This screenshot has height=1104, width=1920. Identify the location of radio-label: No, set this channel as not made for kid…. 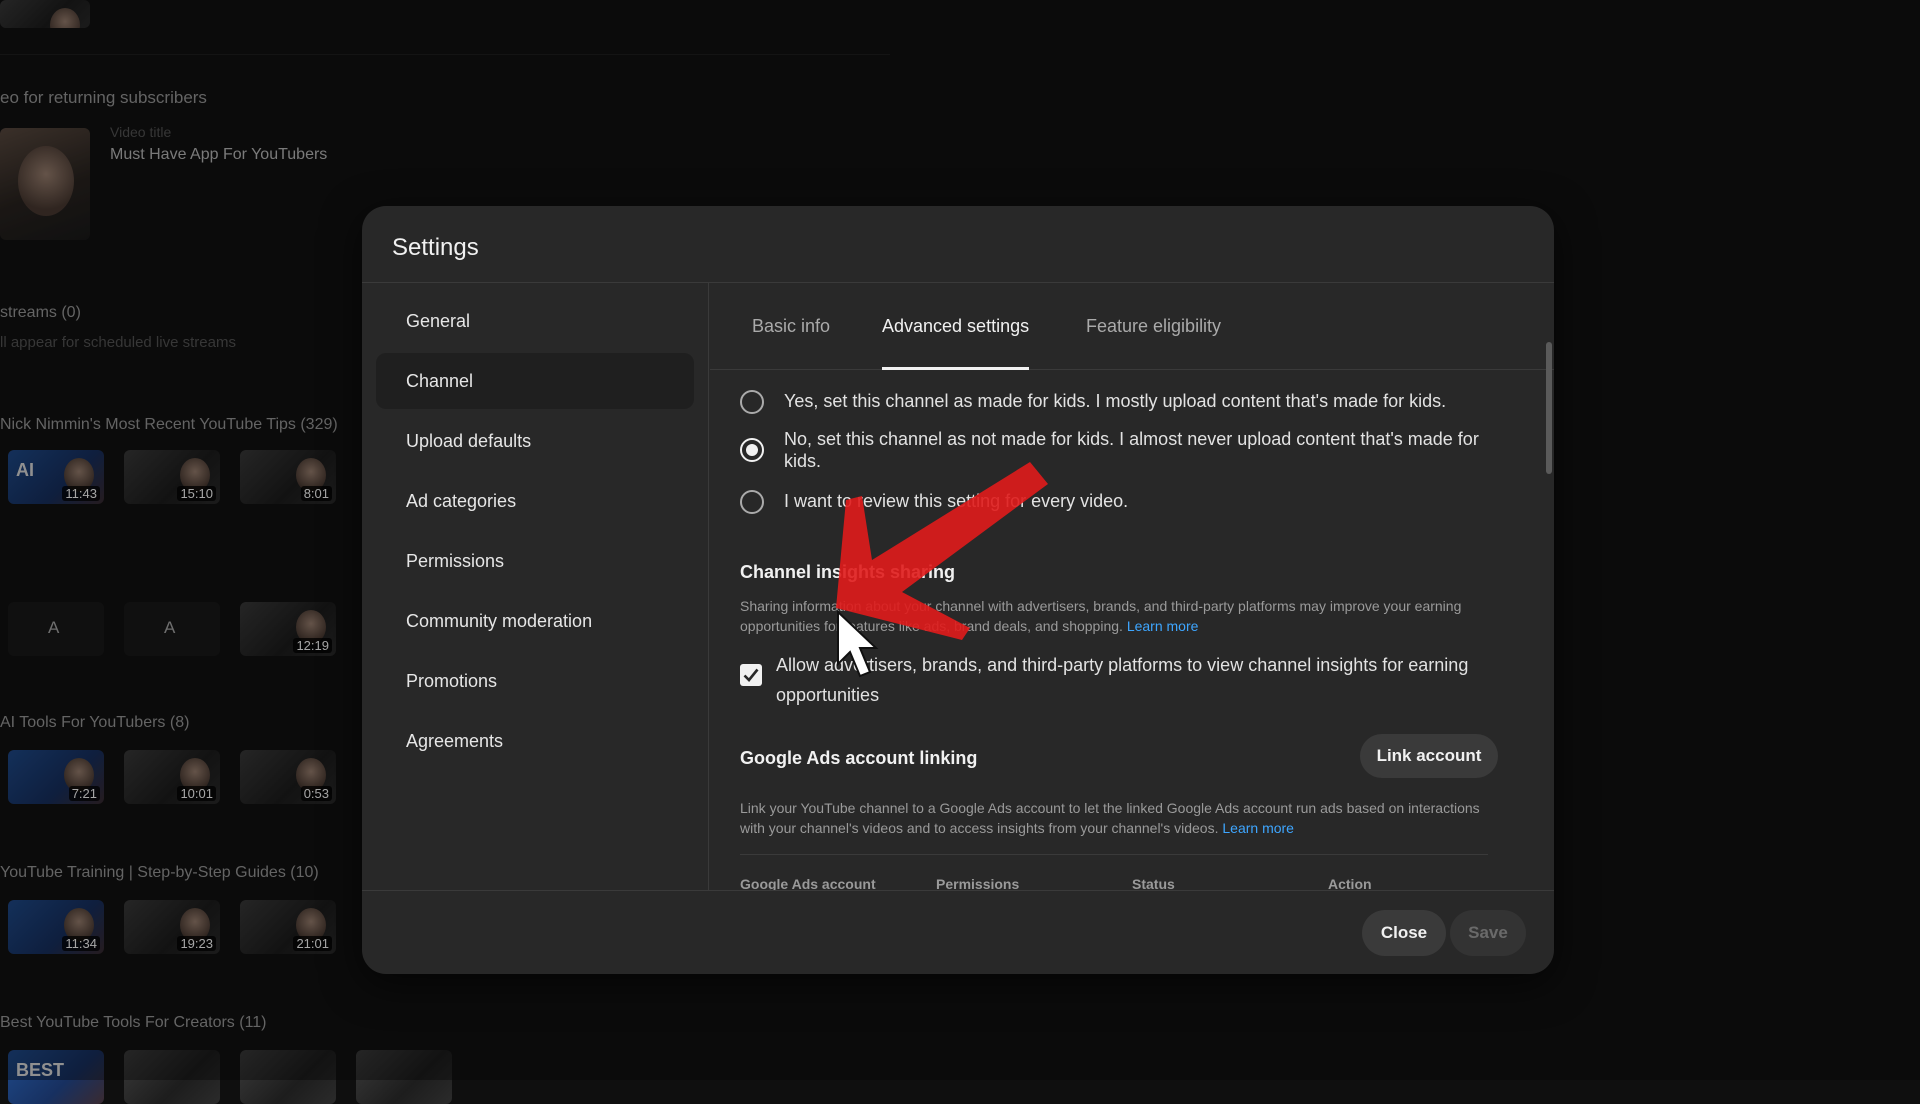
(1131, 450).